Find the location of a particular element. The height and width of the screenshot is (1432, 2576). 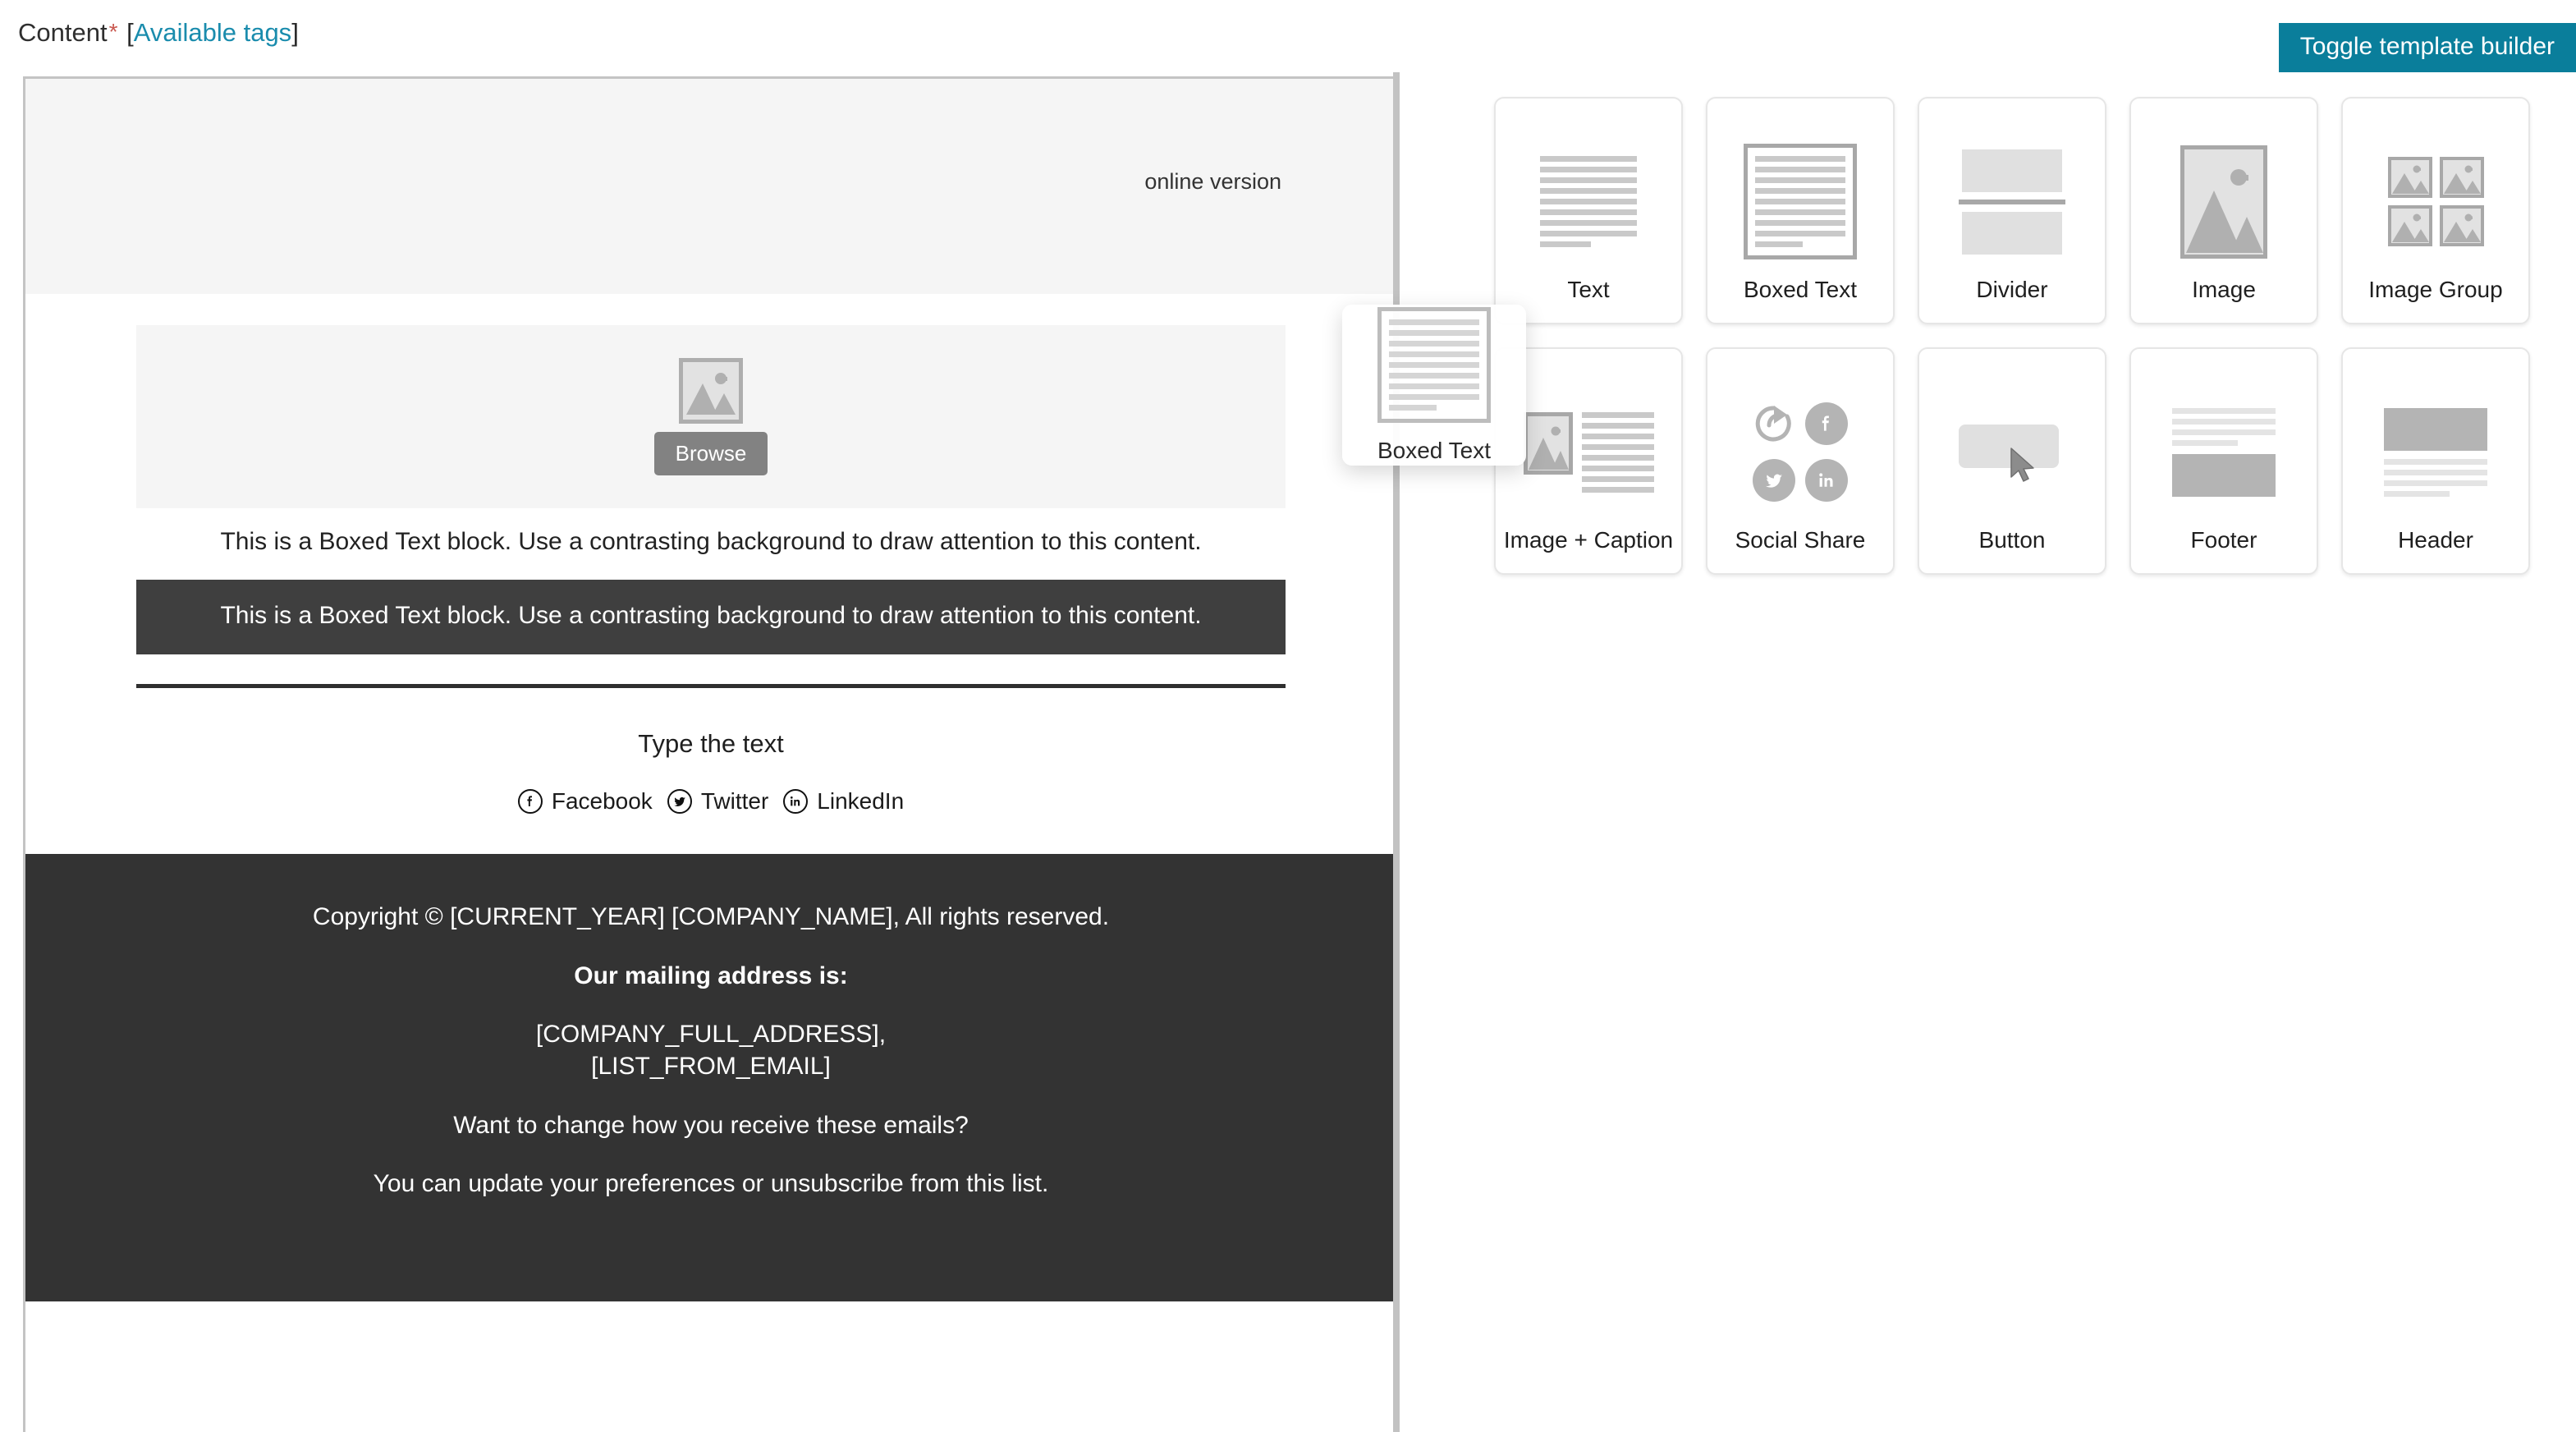

online-version-link: online version is located at coordinates (1213, 182).